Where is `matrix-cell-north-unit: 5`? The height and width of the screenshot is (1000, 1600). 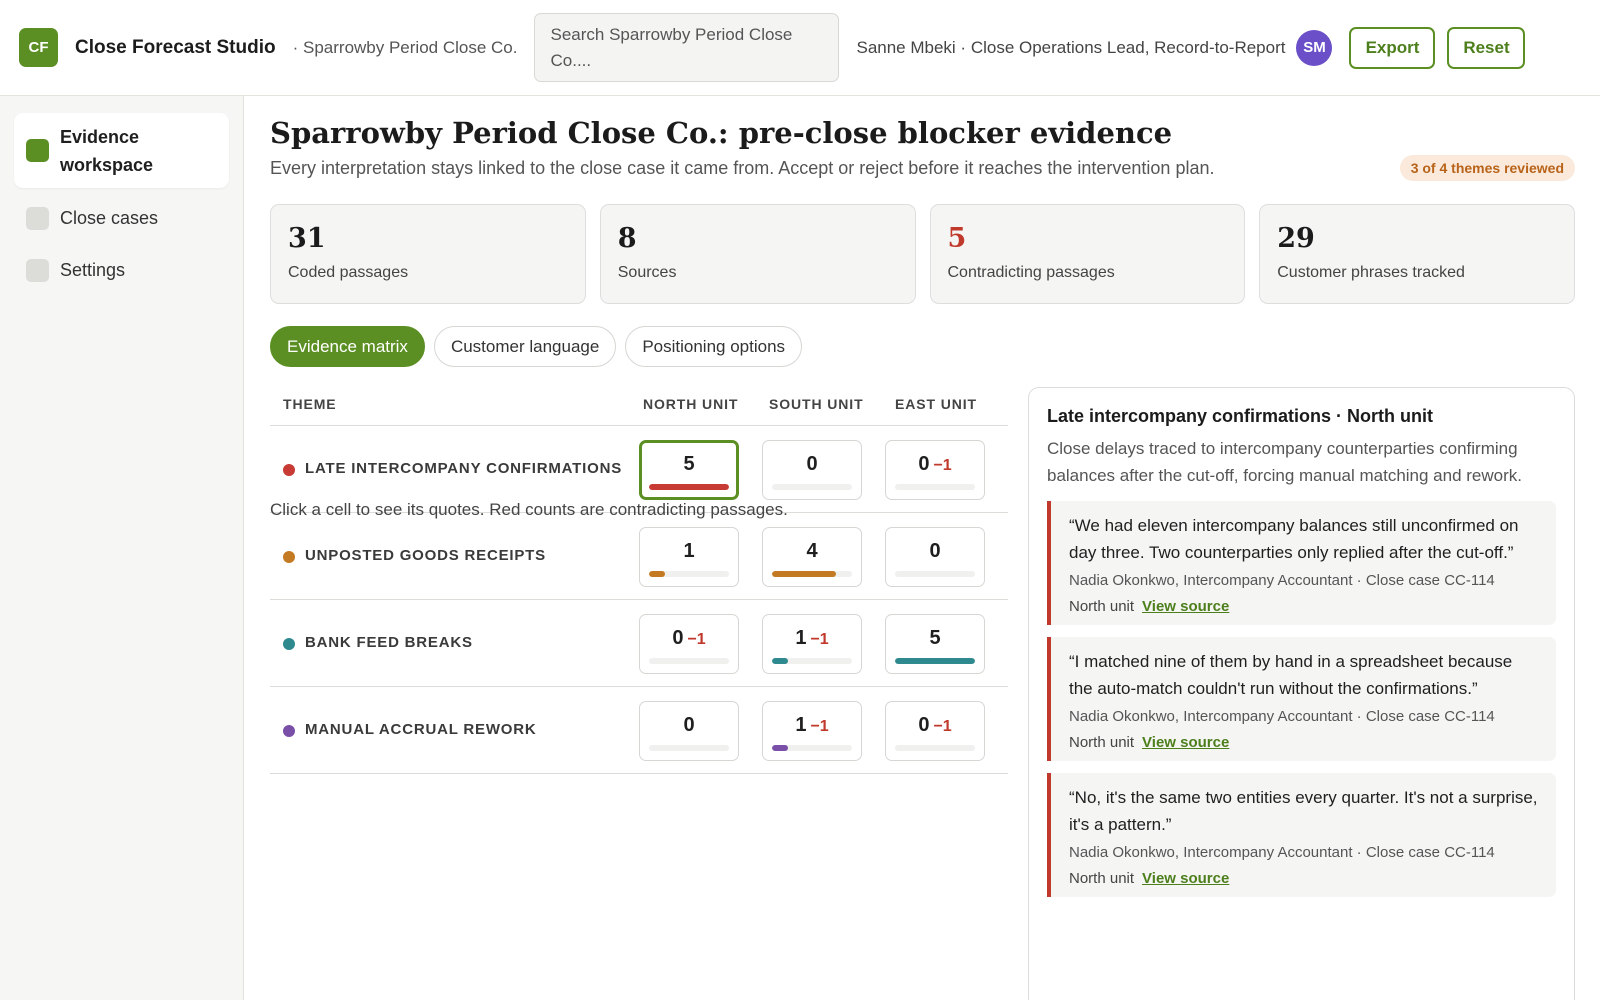 matrix-cell-north-unit: 5 is located at coordinates (689, 470).